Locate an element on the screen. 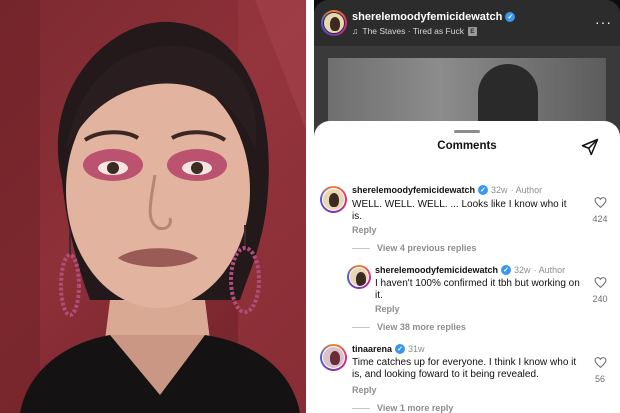  reel-audio-label: The Staves · Tired as Fuck is located at coordinates (413, 31).